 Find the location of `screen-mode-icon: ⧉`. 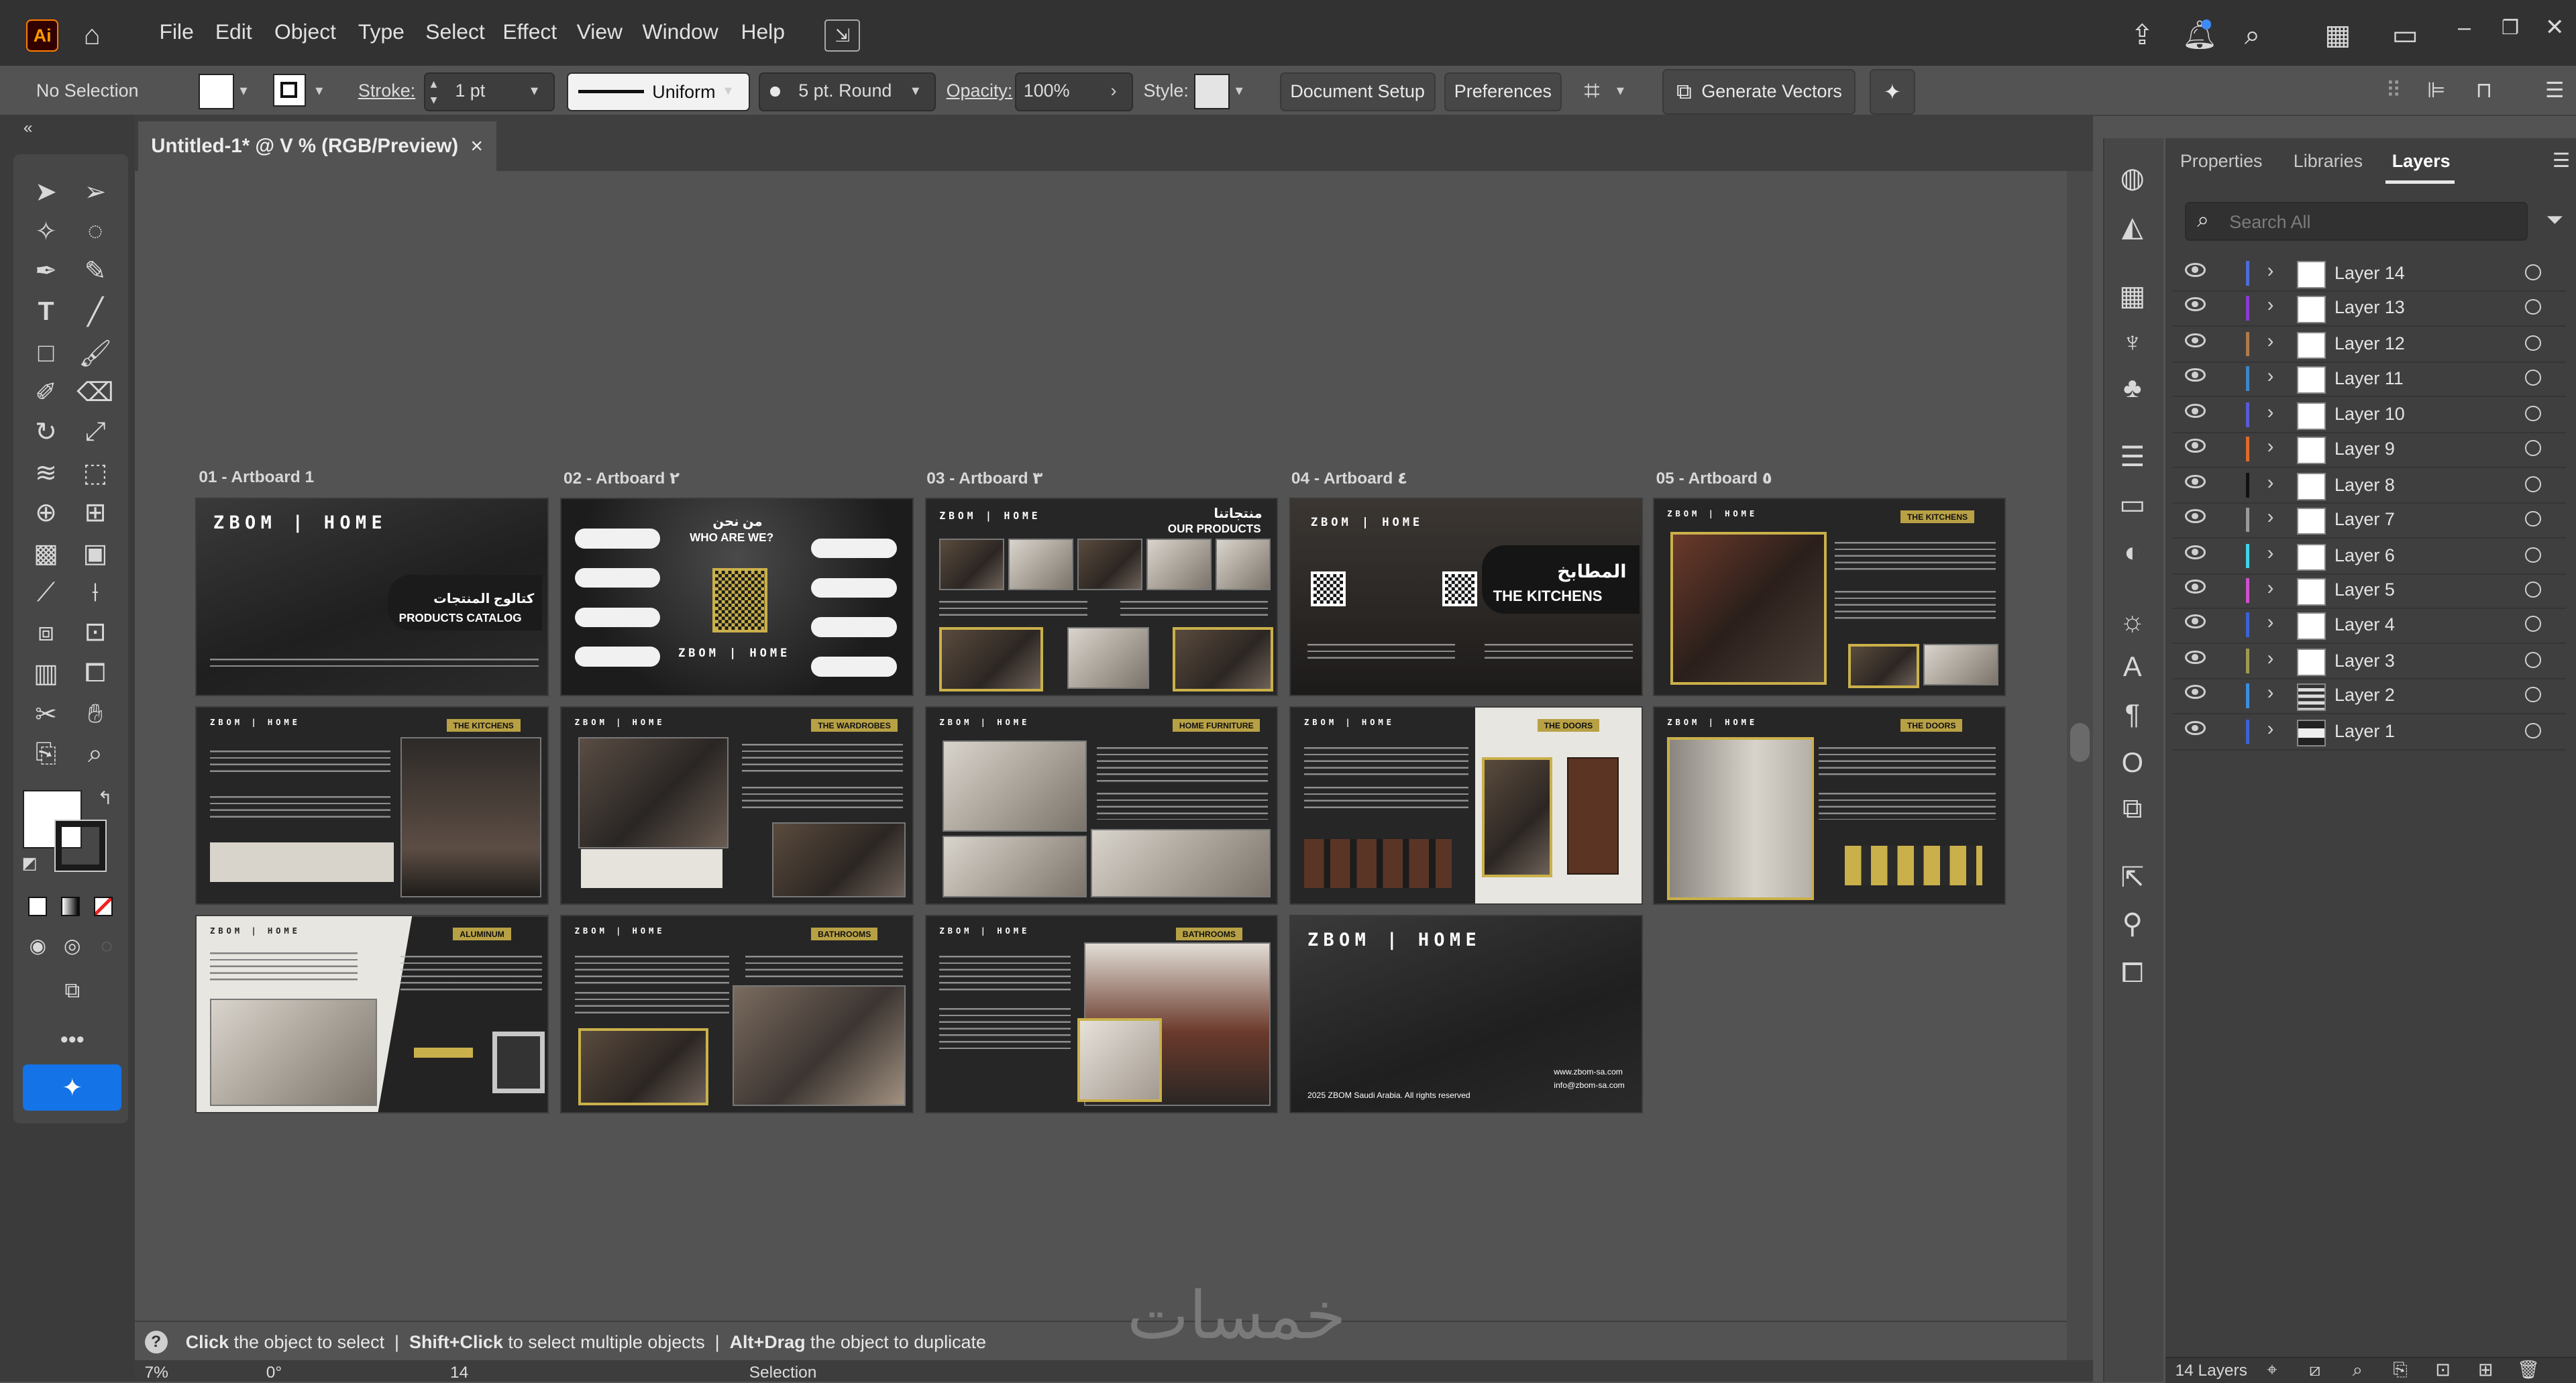

screen-mode-icon: ⧉ is located at coordinates (72, 990).